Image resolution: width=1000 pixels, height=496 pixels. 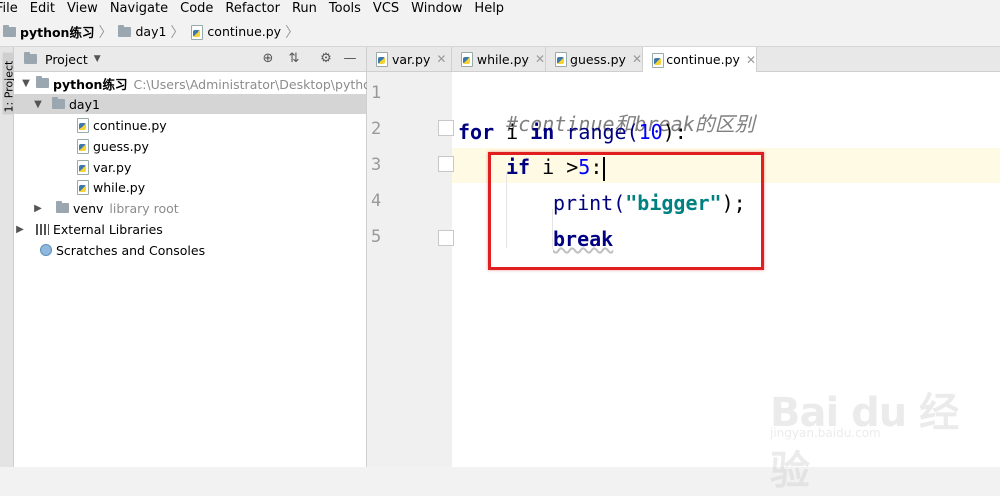 I want to click on project-panel-title: Project, so click(x=66, y=59).